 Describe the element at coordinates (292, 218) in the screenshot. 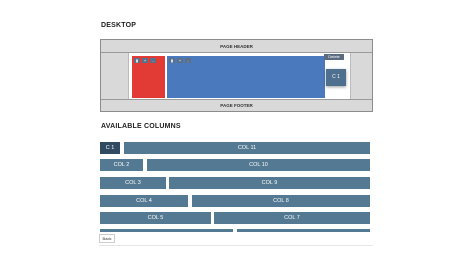

I see `column-option-col7: COL 7` at that location.